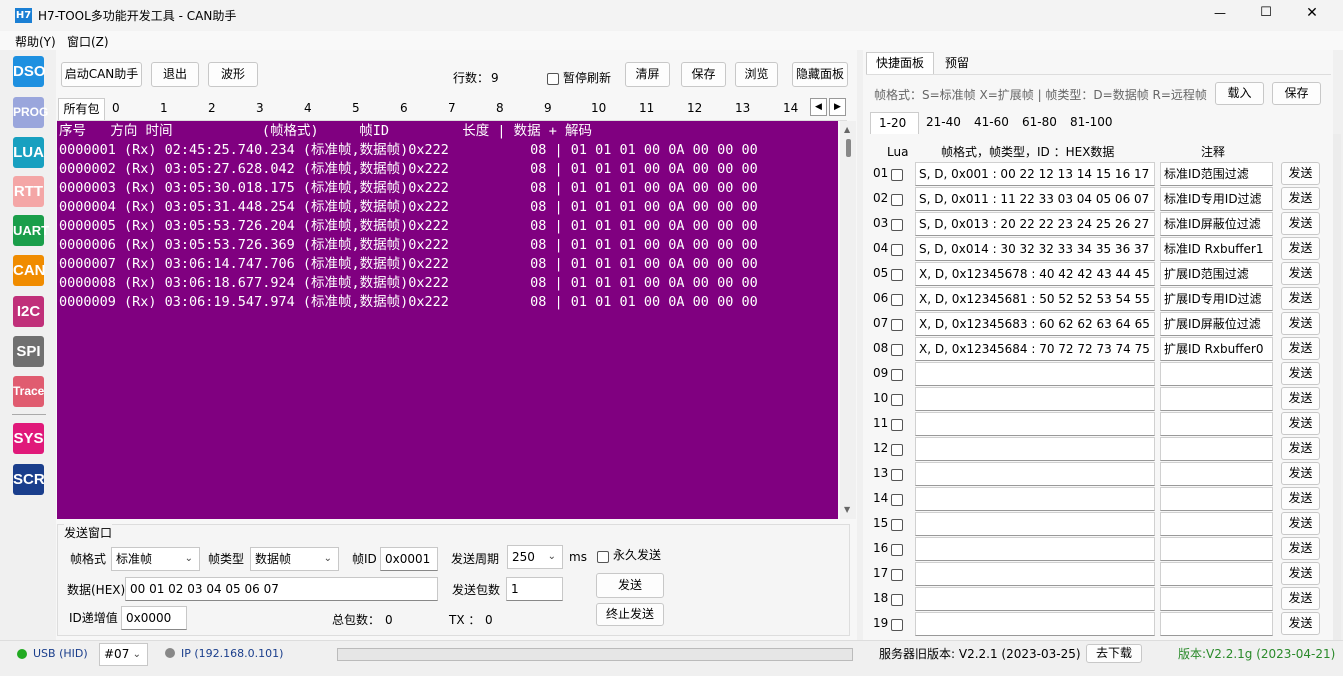  I want to click on stop-send-button: 终止发送, so click(630, 614).